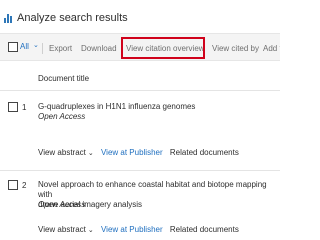 The width and height of the screenshot is (320, 240). Describe the element at coordinates (235, 48) in the screenshot. I see `view-cited-by-button: View cited by` at that location.